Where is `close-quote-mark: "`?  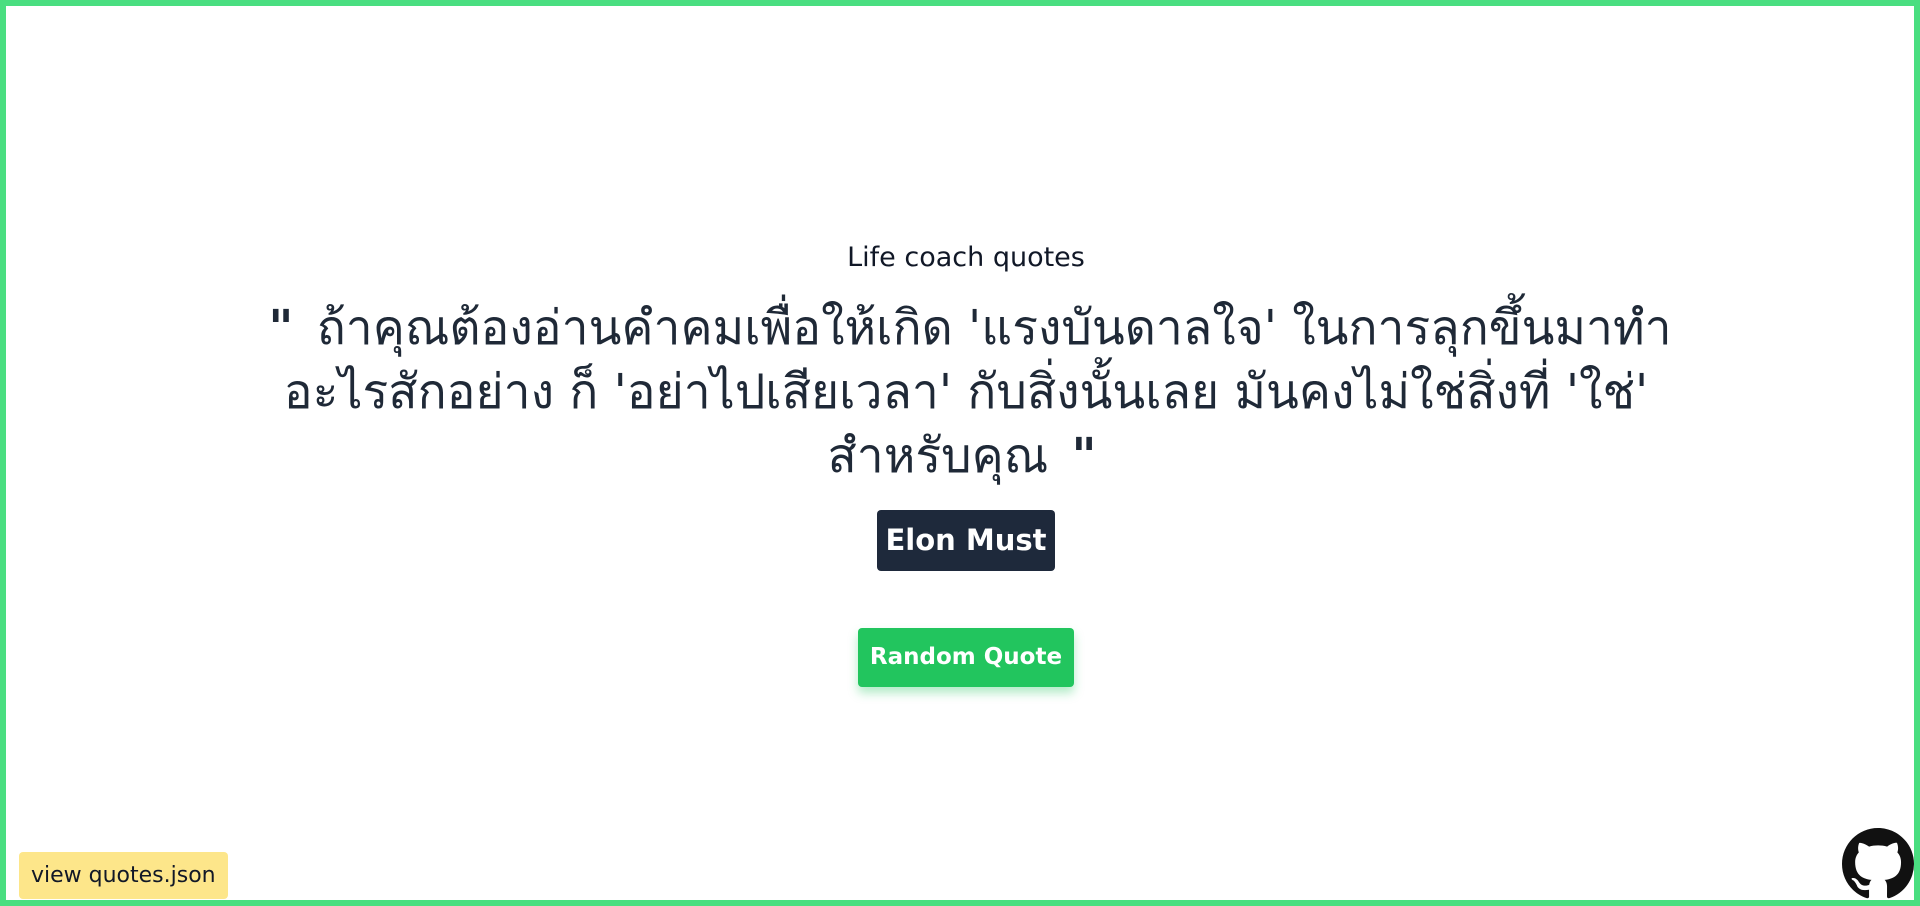
close-quote-mark: " is located at coordinates (1084, 456).